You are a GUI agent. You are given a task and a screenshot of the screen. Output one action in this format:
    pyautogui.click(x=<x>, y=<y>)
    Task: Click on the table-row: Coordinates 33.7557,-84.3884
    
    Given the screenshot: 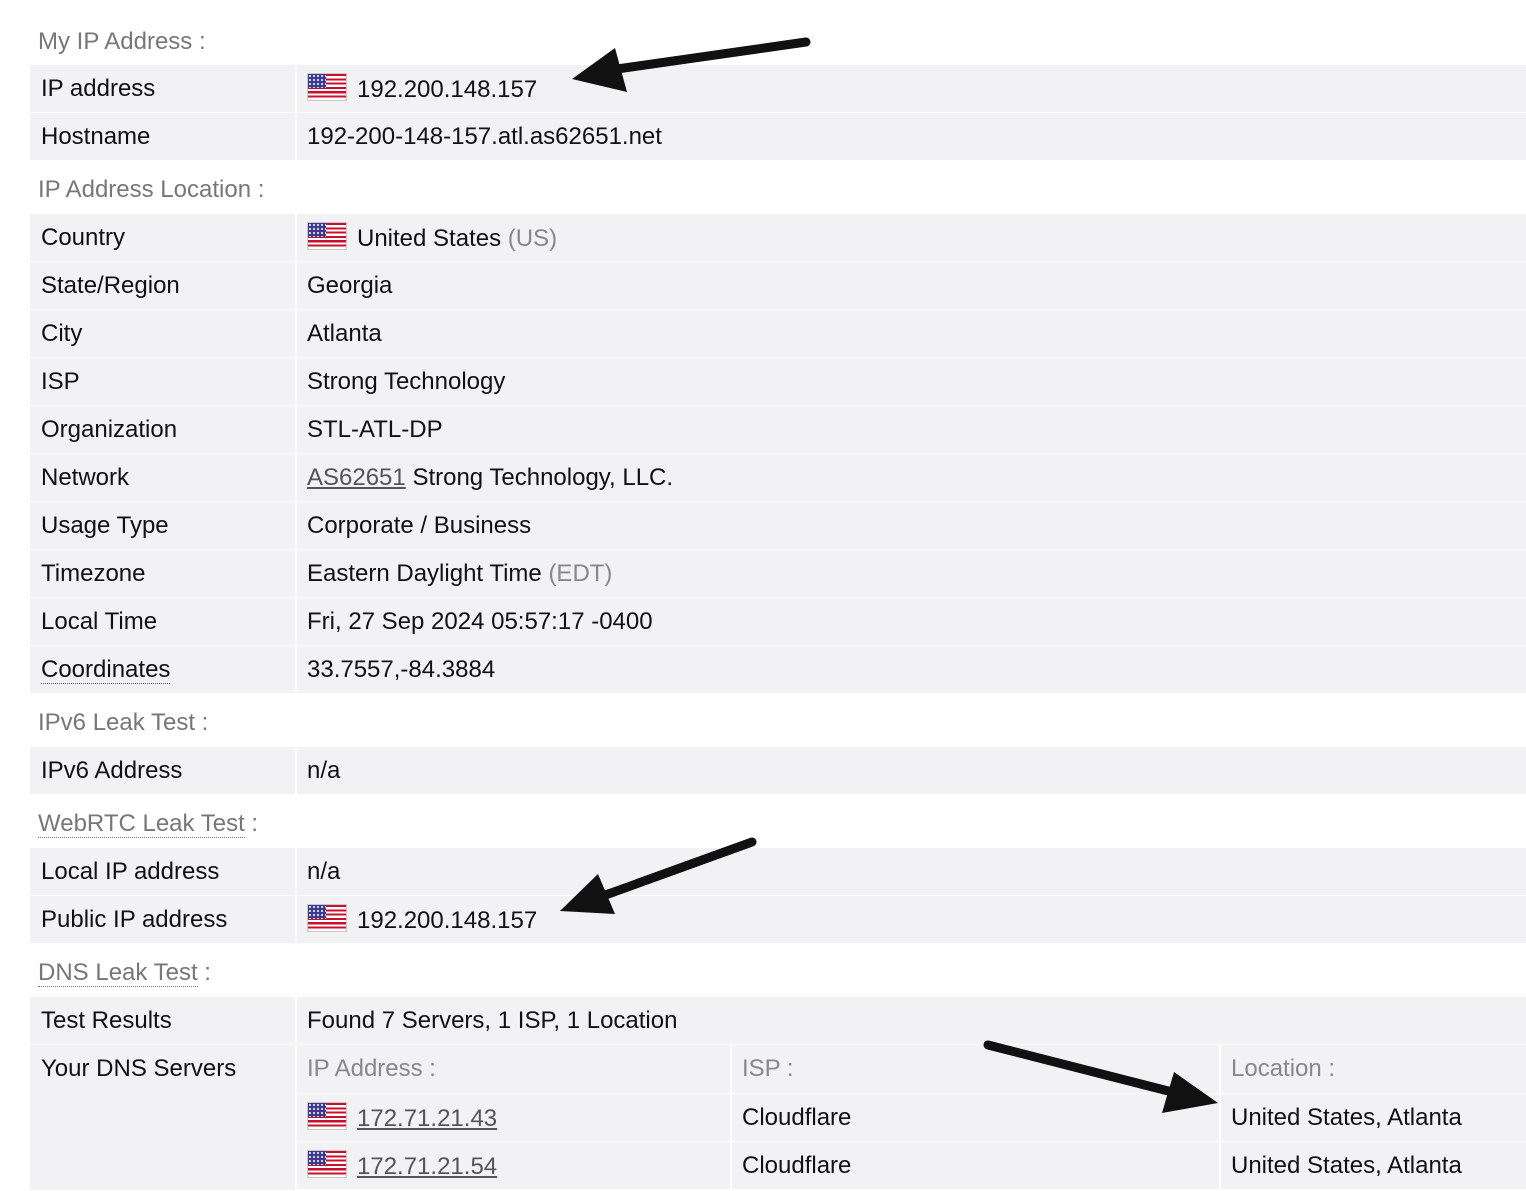 What is the action you would take?
    pyautogui.click(x=778, y=669)
    